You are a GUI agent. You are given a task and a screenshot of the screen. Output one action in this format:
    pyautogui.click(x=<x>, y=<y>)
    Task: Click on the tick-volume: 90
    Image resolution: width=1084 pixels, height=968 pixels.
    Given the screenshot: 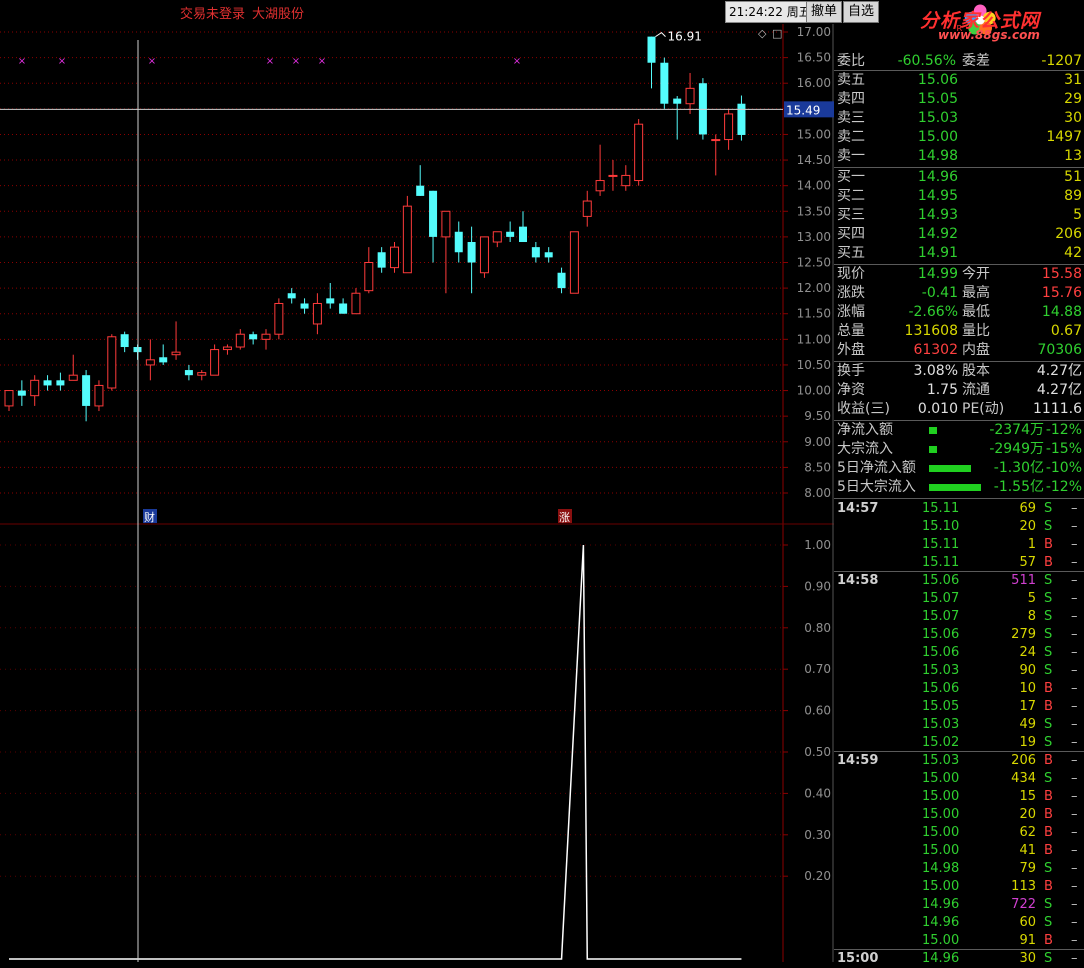 What is the action you would take?
    pyautogui.click(x=1027, y=670)
    